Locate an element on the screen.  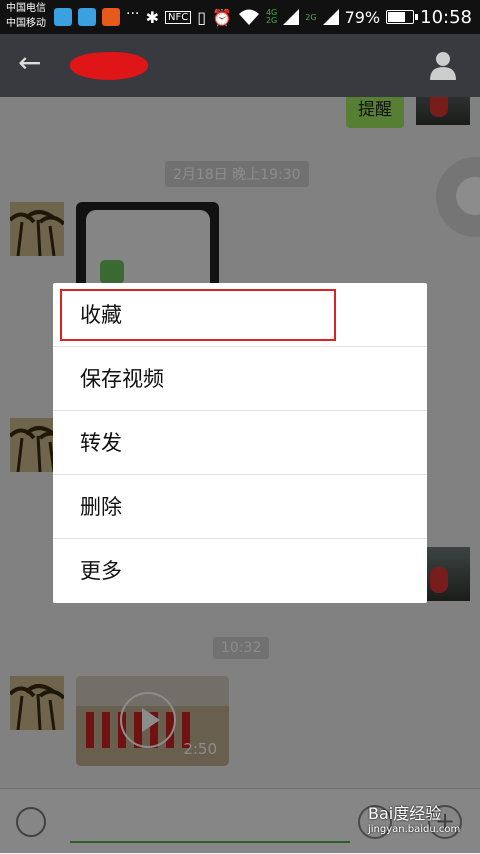
back-arrow-icon: ← is located at coordinates (33, 63).